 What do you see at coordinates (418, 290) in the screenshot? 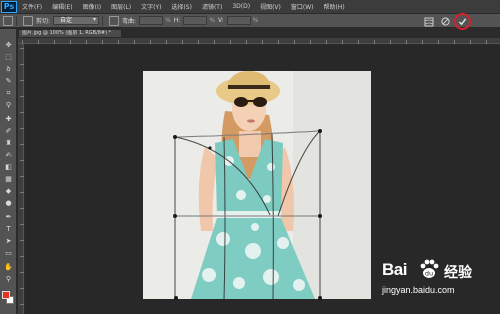
I see `watermark-url: jingyan.baidu.com` at bounding box center [418, 290].